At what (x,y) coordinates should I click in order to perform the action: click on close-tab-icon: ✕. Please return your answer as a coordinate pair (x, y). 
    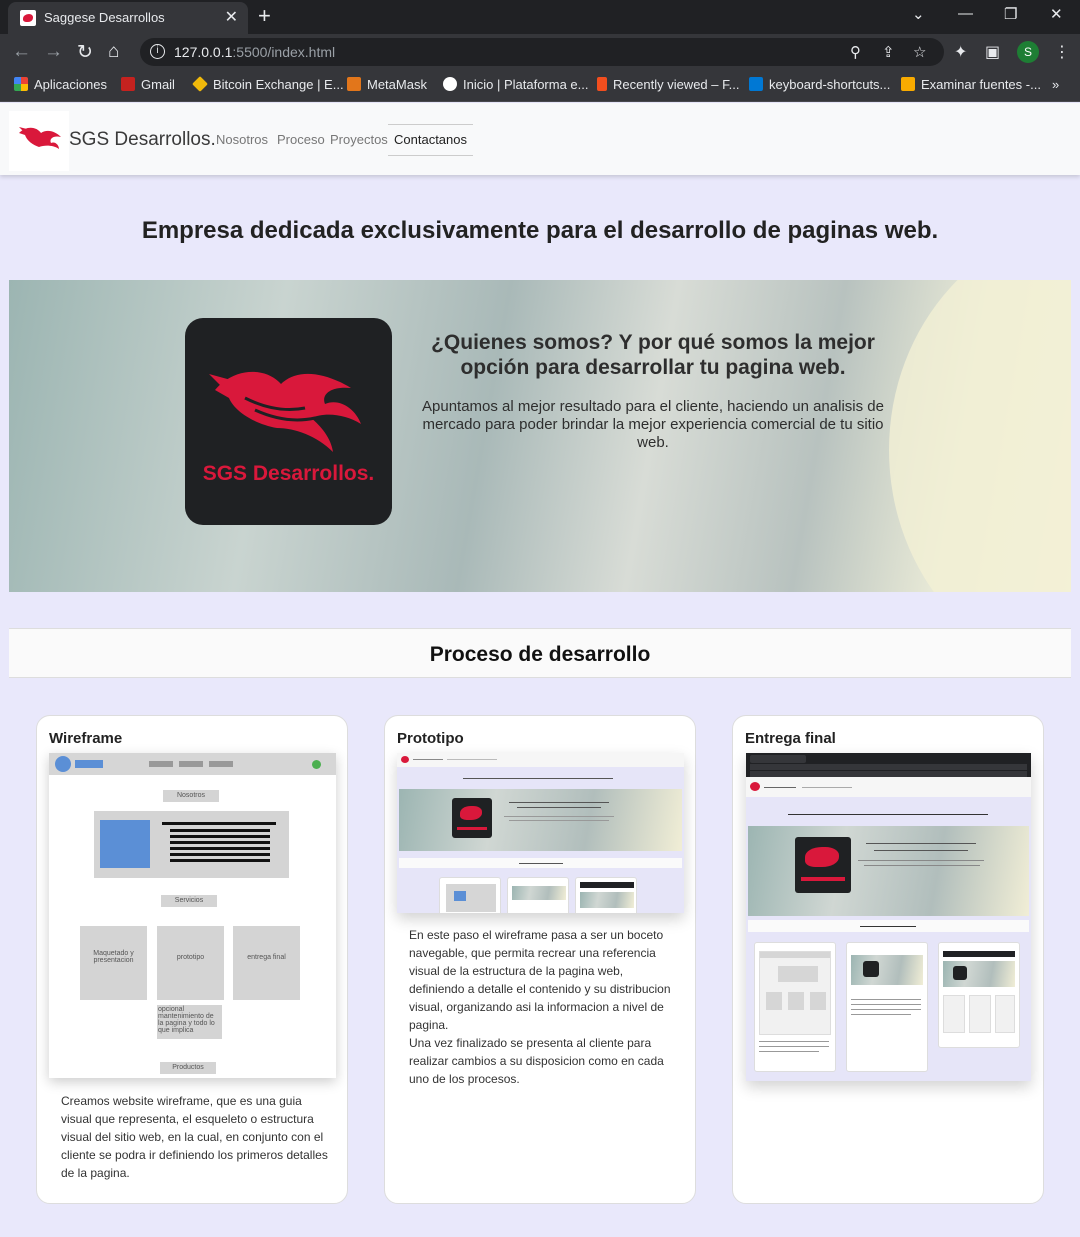
    Looking at the image, I should click on (231, 17).